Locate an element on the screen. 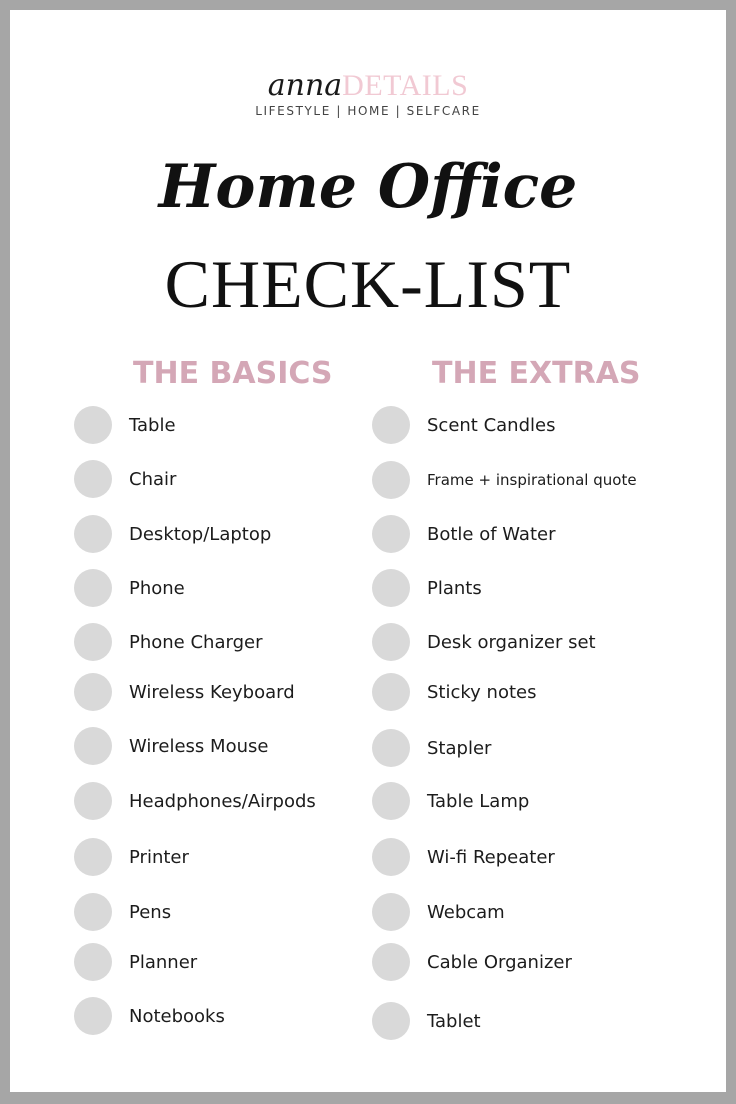 Image resolution: width=736 pixels, height=1104 pixels. brand-tagline: LIFESTYLE | HOME | SELFCARE is located at coordinates (368, 111).